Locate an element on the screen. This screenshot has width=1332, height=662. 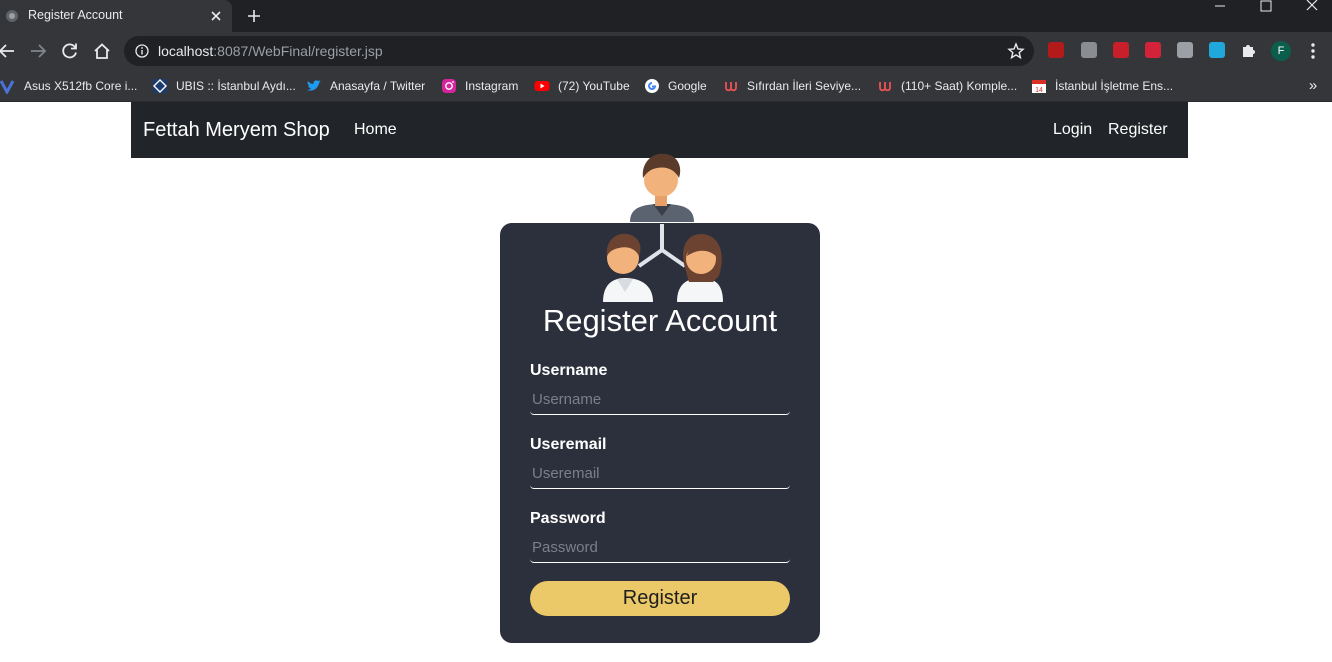
svg-text: 14 is located at coordinates (1039, 90).